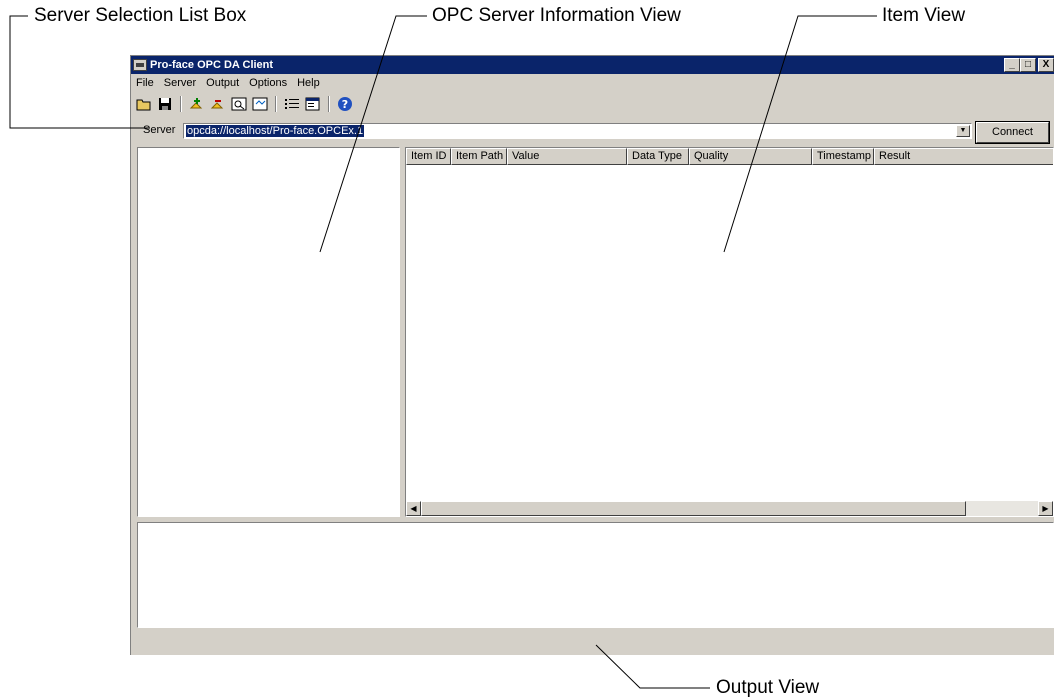 The width and height of the screenshot is (1054, 700). What do you see at coordinates (275, 131) in the screenshot?
I see `server-value: opcda://localhost/Pro-face.OPCEx.1` at bounding box center [275, 131].